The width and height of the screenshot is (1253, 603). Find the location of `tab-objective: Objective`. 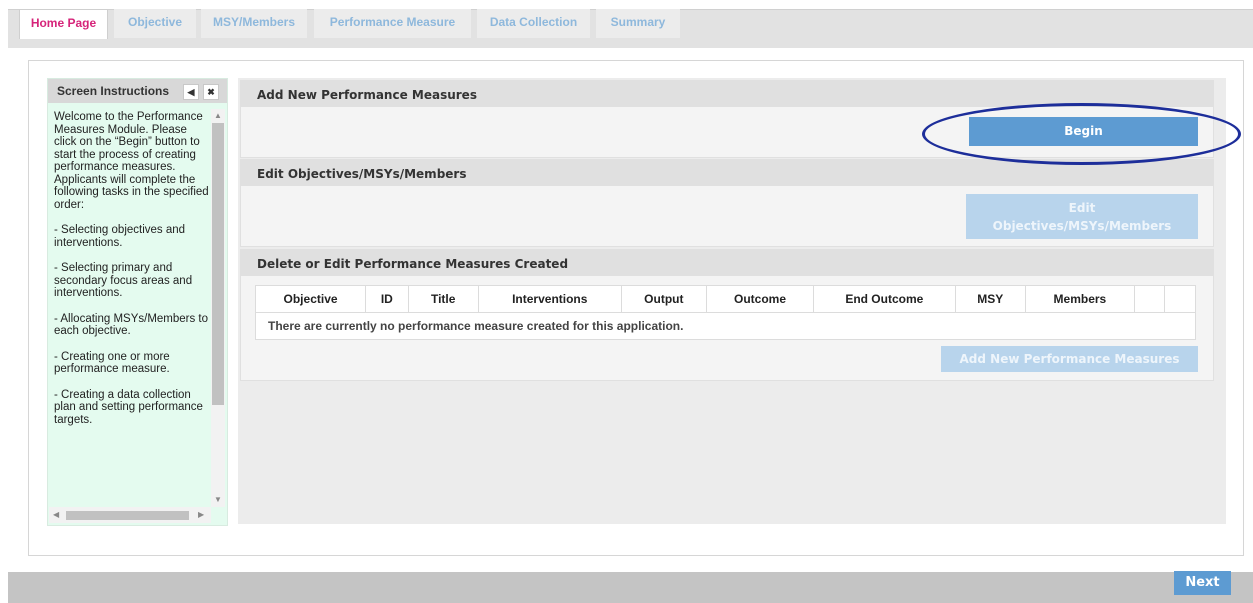

tab-objective: Objective is located at coordinates (155, 23).